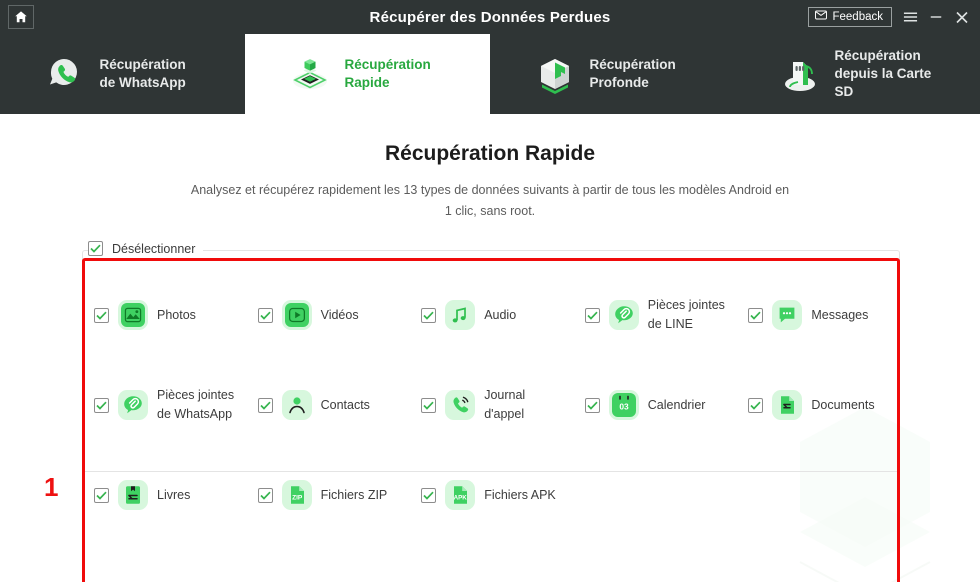  Describe the element at coordinates (787, 315) in the screenshot. I see `message-bubble-icon` at that location.